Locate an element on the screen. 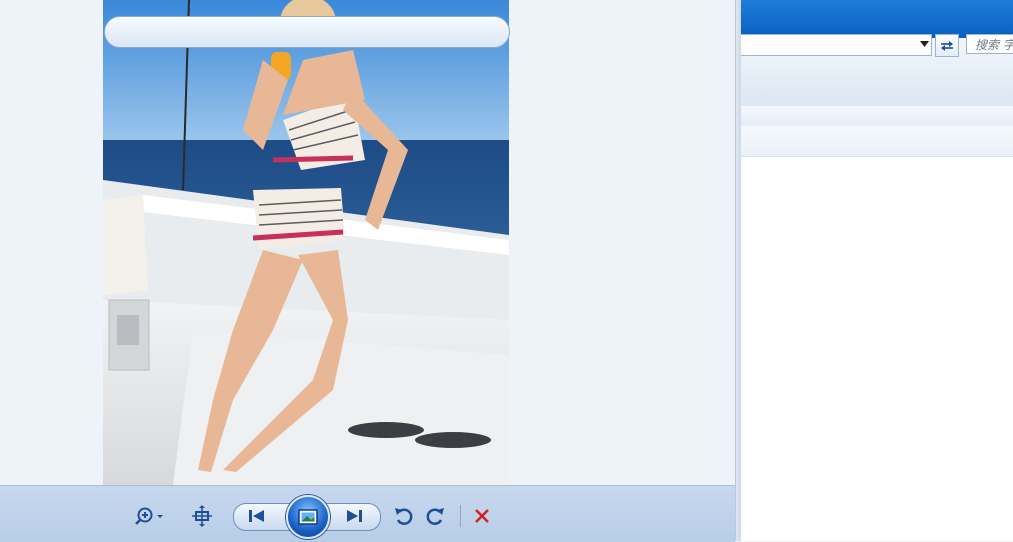 This screenshot has height=542, width=1013. title-bar is located at coordinates (877, 19).